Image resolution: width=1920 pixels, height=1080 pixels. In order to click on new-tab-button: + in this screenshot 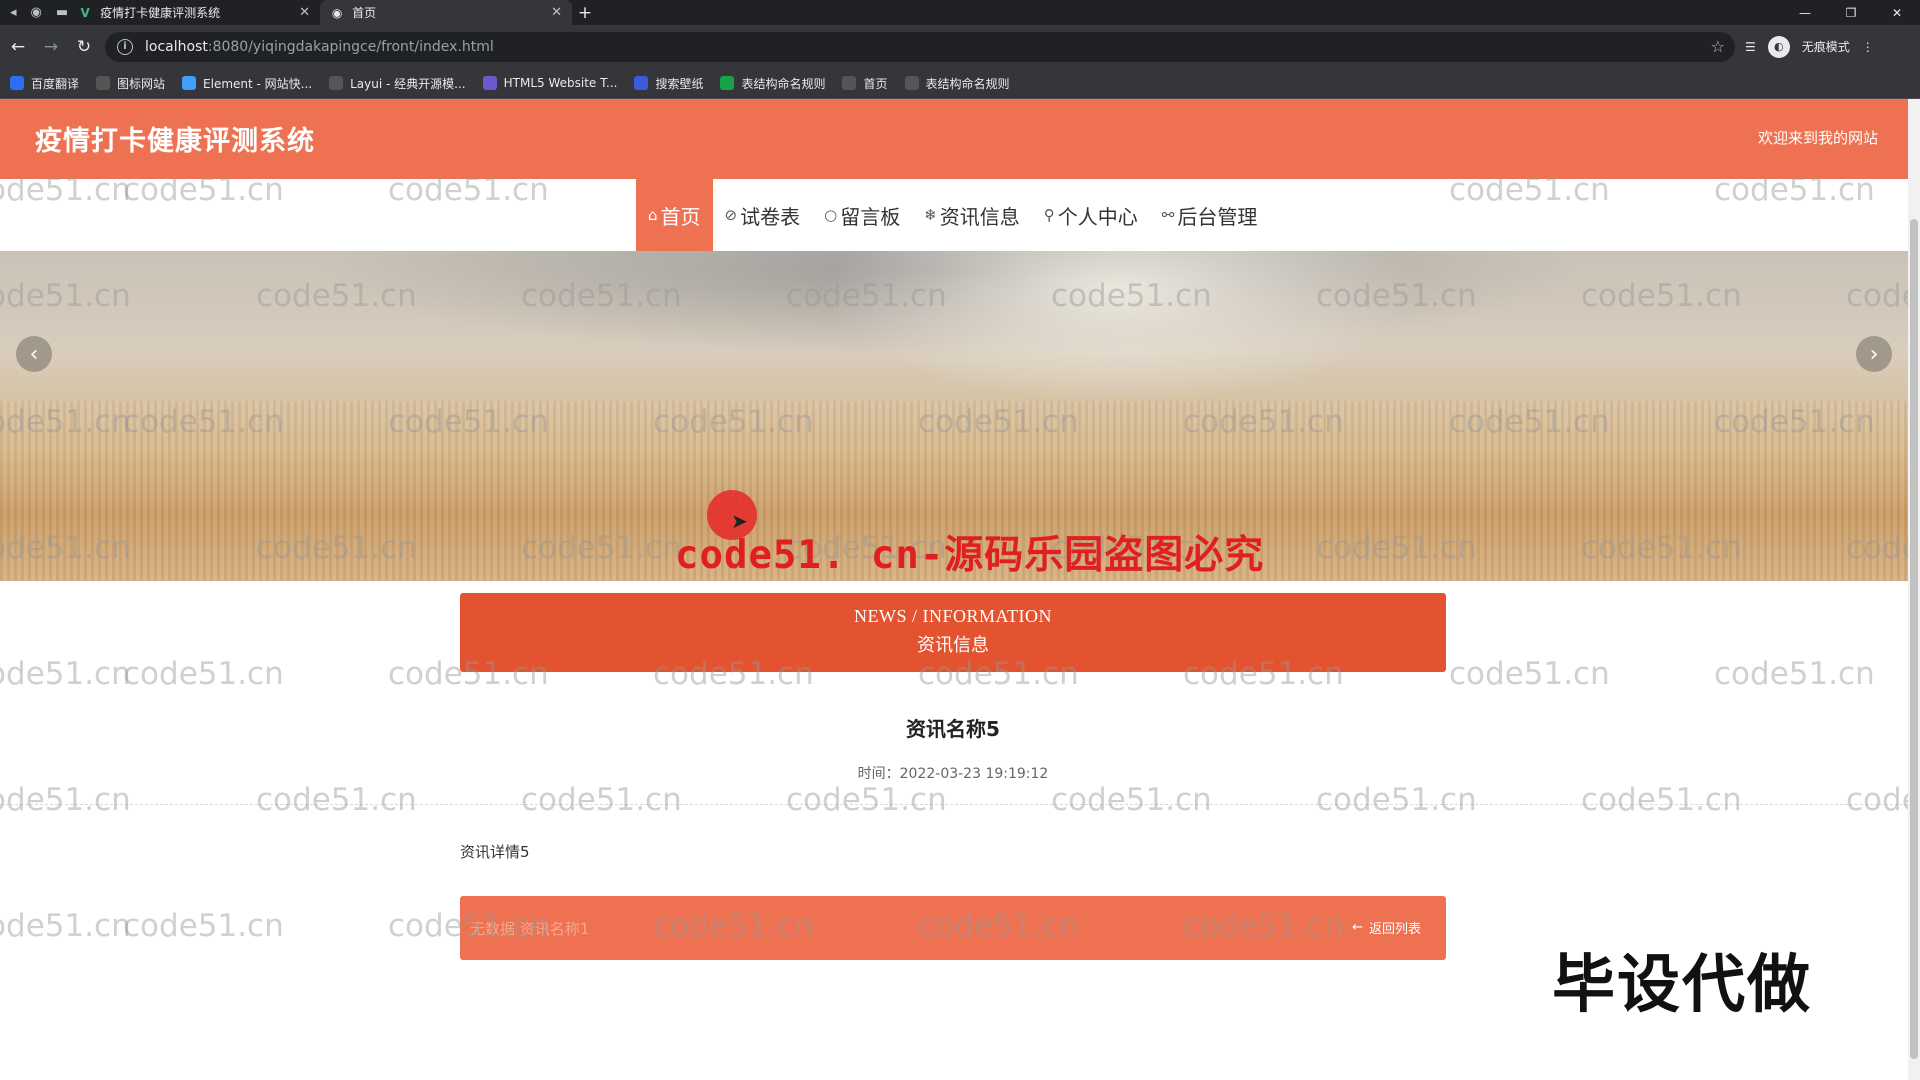, I will do `click(585, 12)`.